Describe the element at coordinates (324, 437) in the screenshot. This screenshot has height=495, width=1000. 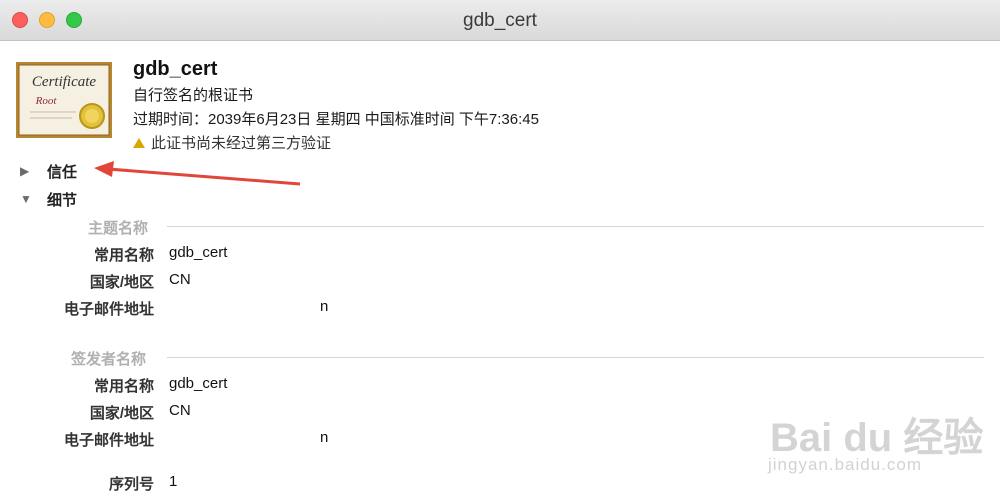
I see `issuer-email-value: n` at that location.